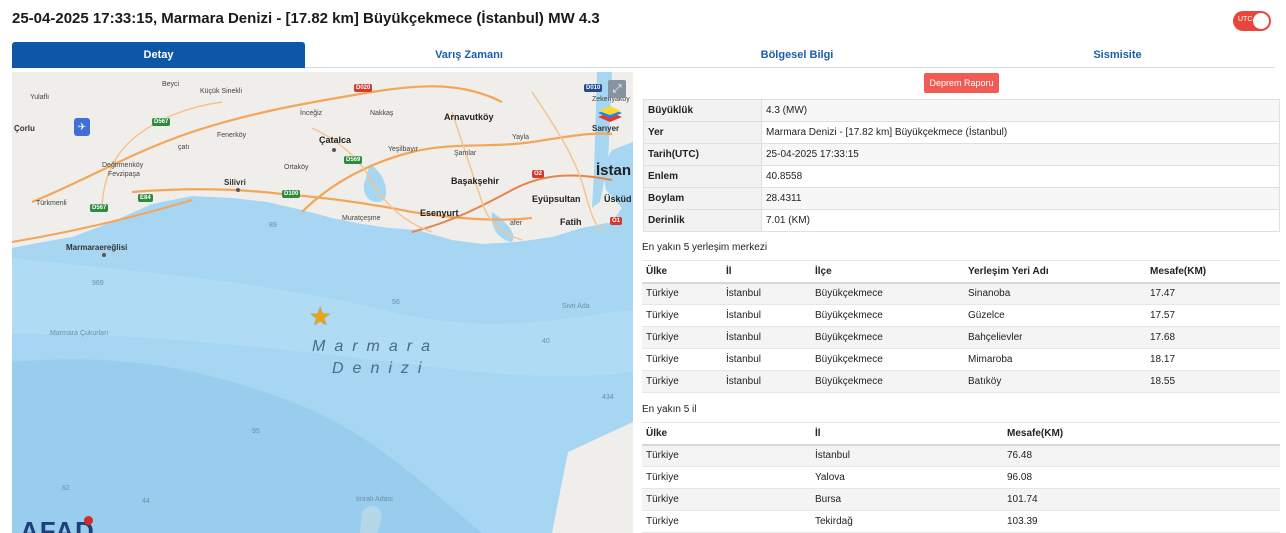  I want to click on map-label-samlar: Şamlar, so click(465, 153).